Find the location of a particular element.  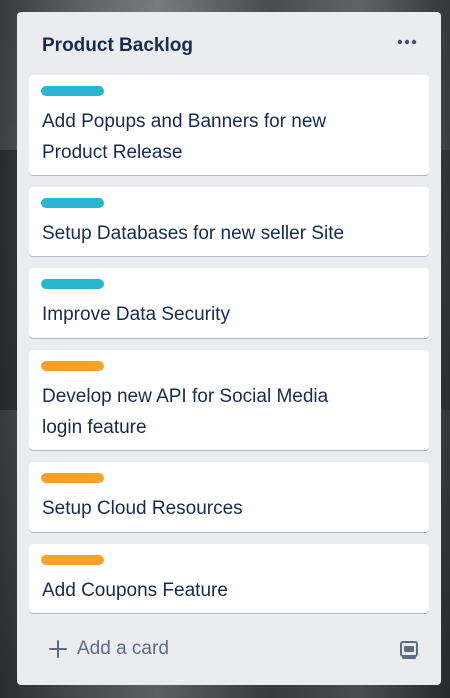

list-title: Product Backlog is located at coordinates (117, 46).